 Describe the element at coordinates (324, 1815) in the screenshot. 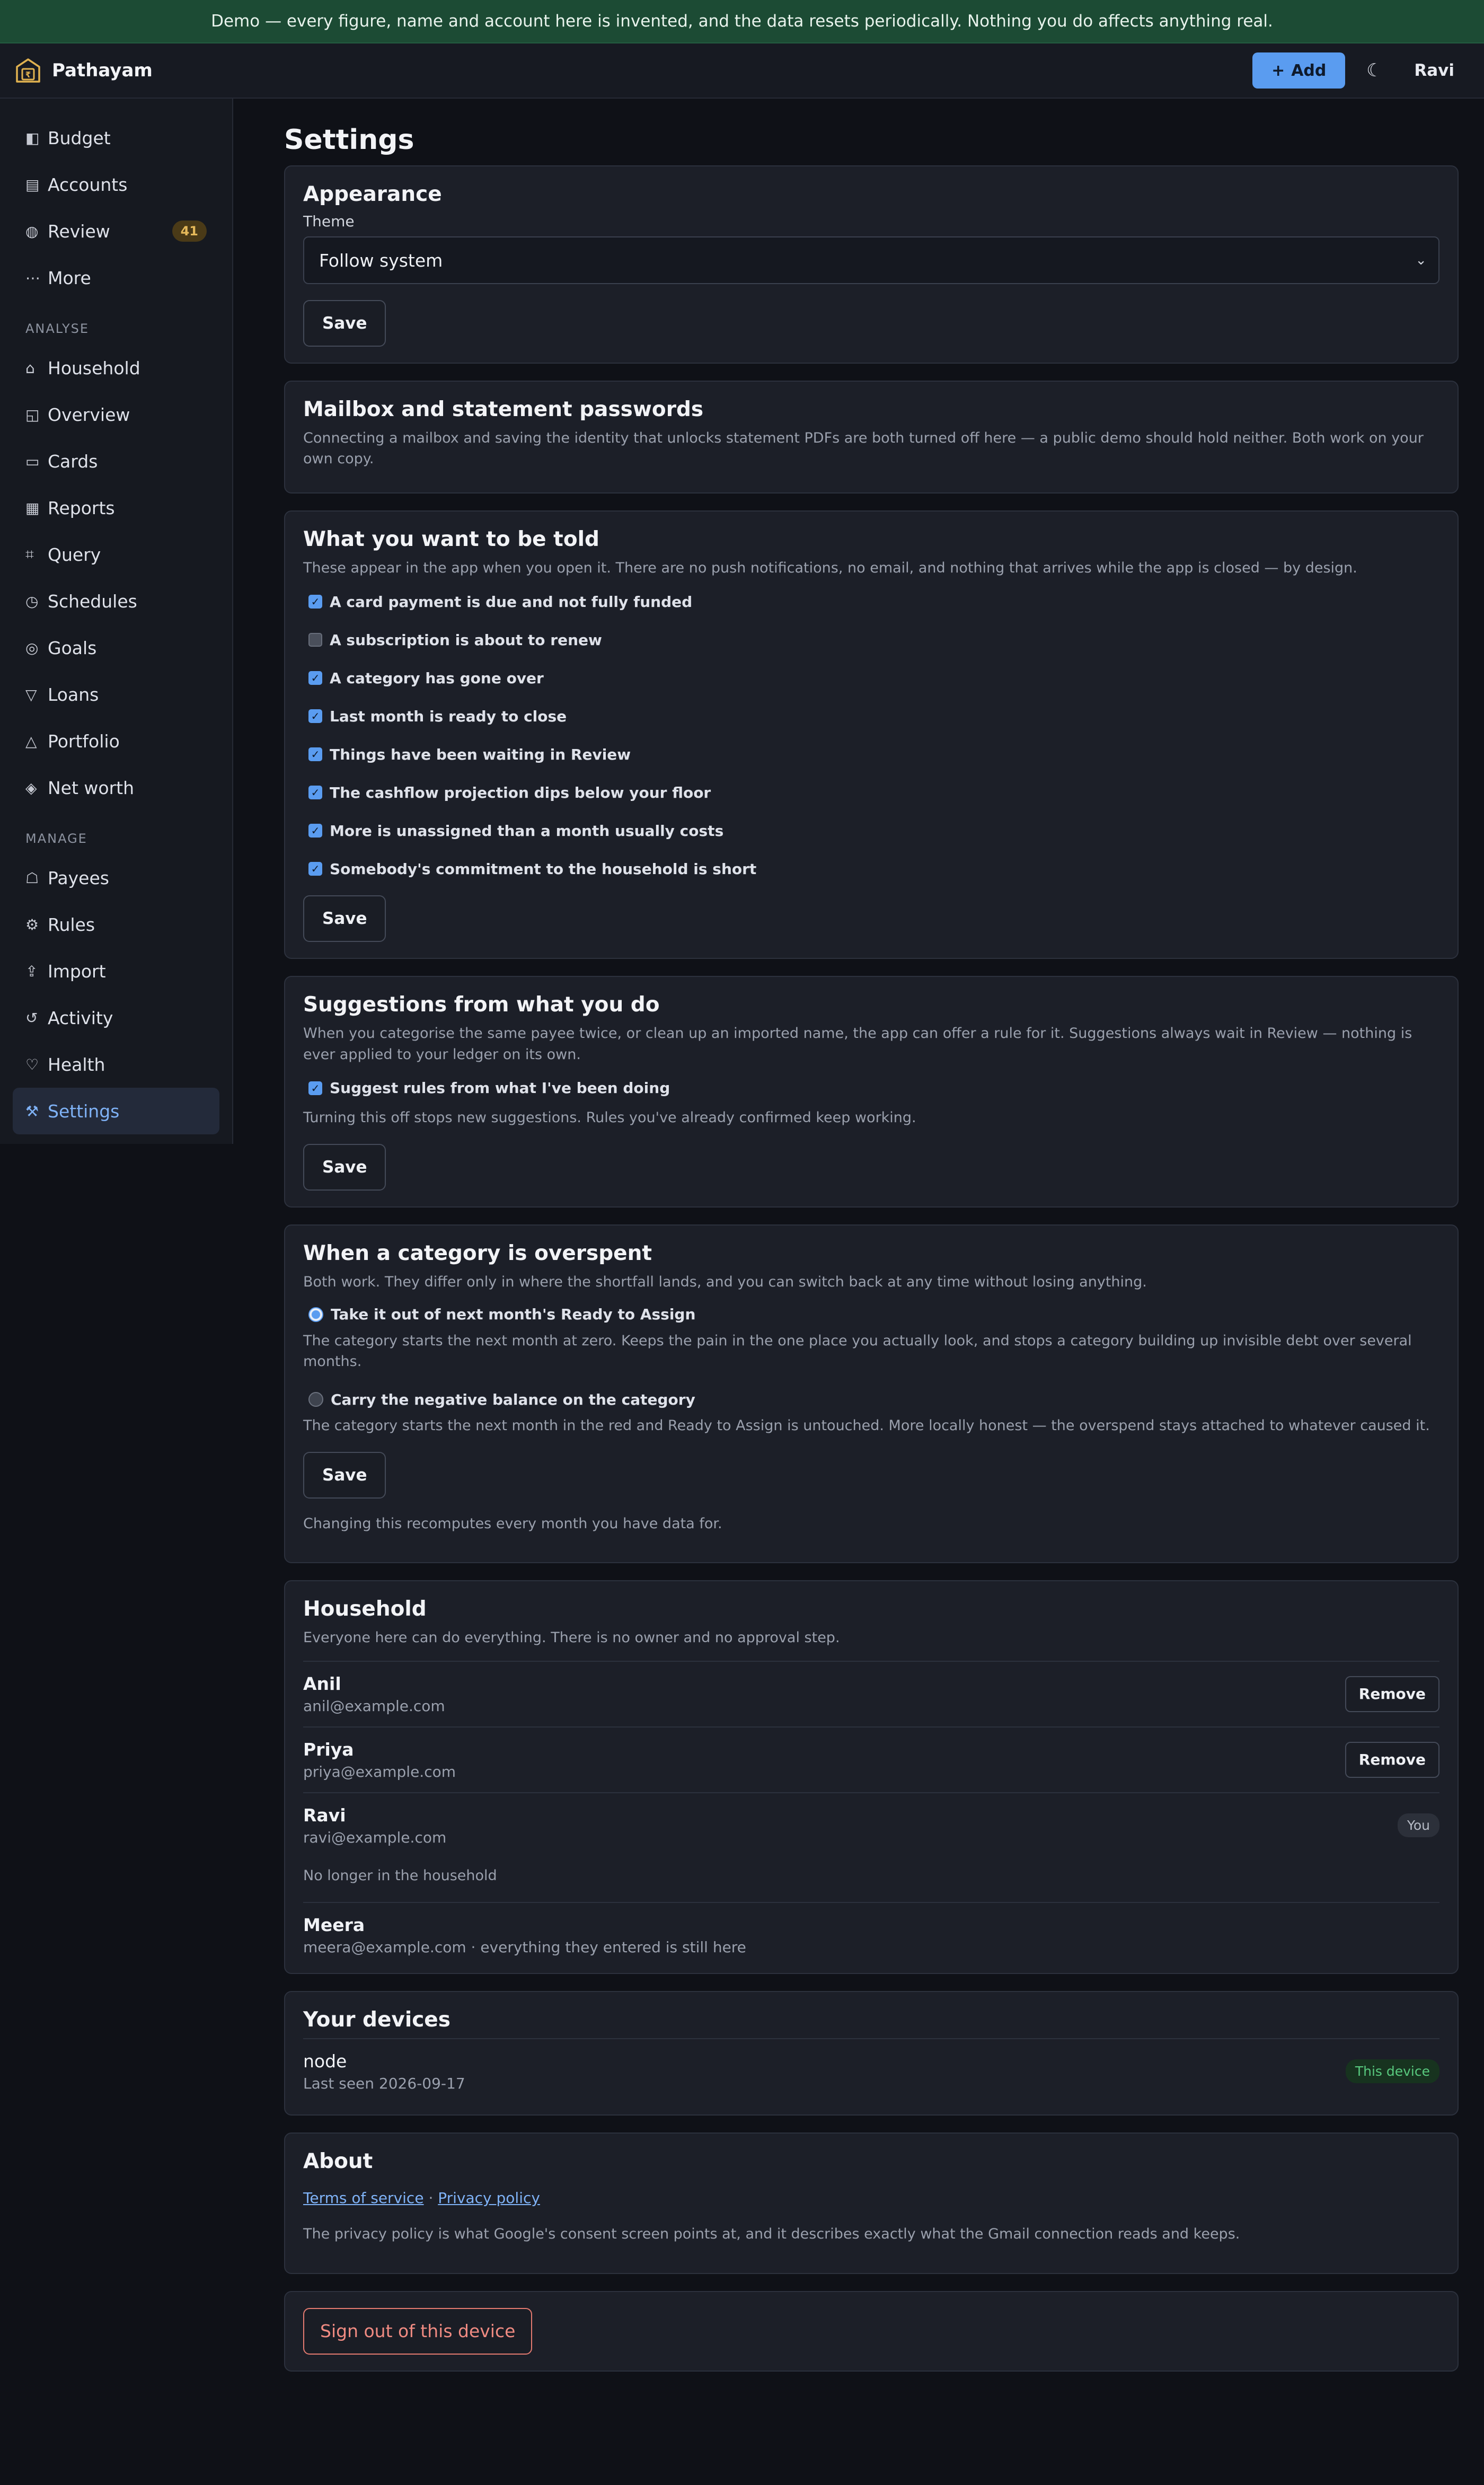

I see `member-name: Ravi` at that location.